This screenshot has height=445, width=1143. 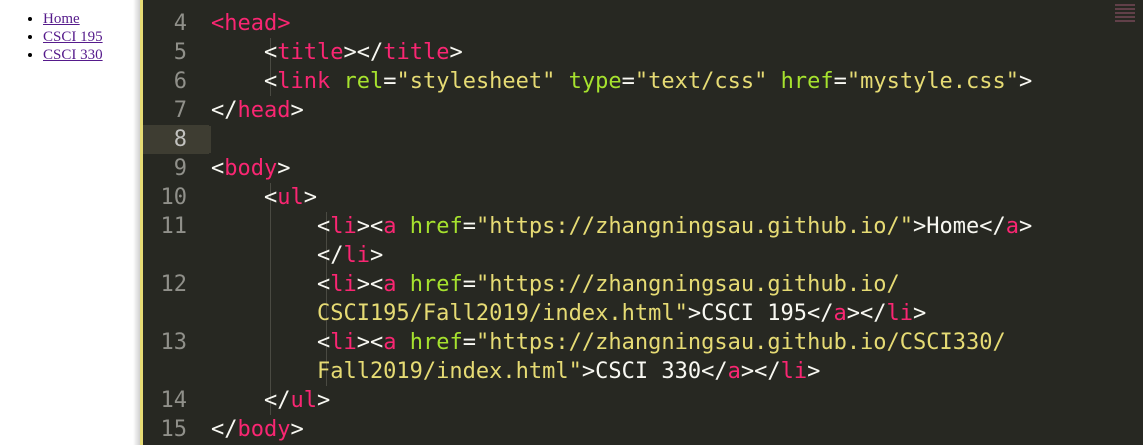 I want to click on csci195-link: CSCI 195, so click(x=73, y=37).